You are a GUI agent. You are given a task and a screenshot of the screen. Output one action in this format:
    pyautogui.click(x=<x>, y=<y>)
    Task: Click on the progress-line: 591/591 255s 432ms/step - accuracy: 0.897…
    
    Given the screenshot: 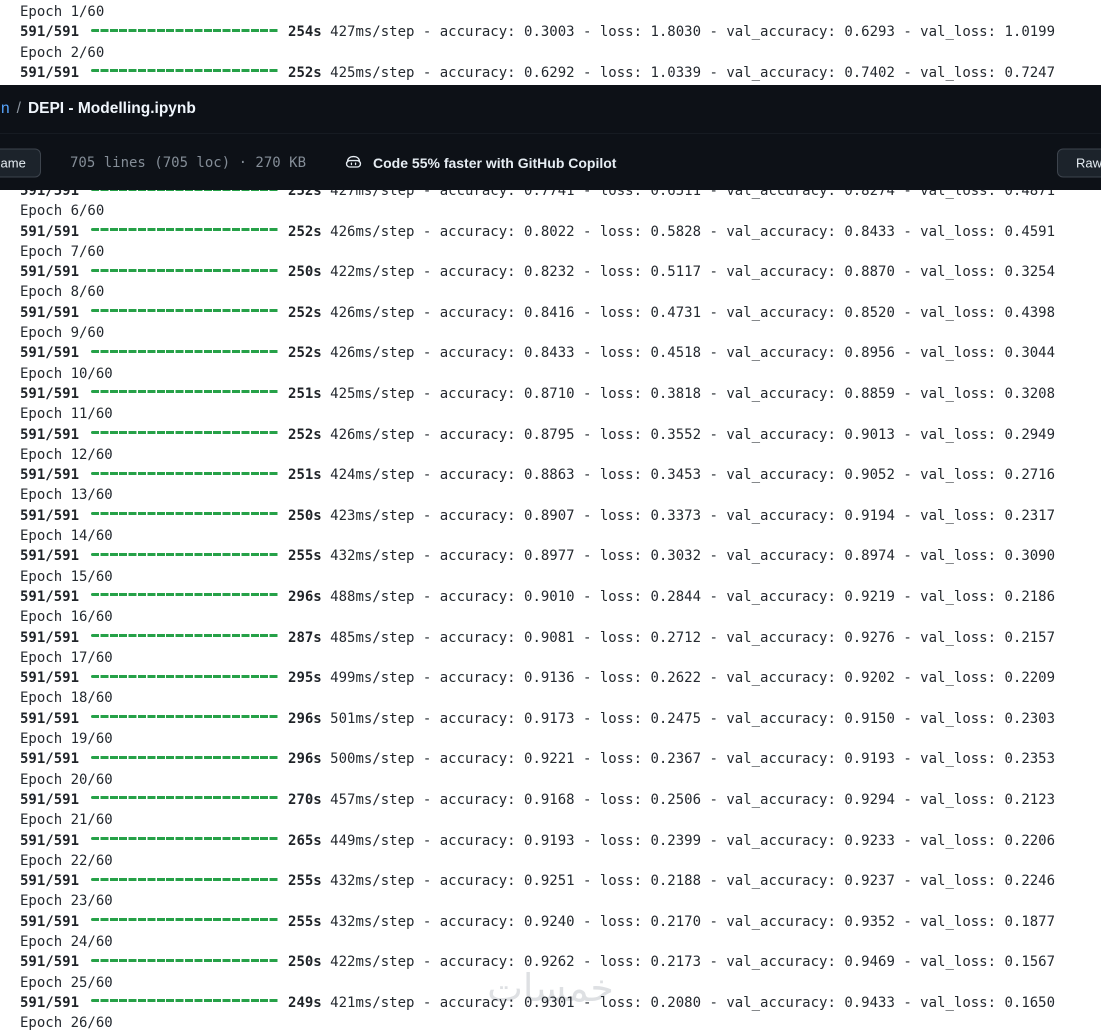 What is the action you would take?
    pyautogui.click(x=550, y=556)
    